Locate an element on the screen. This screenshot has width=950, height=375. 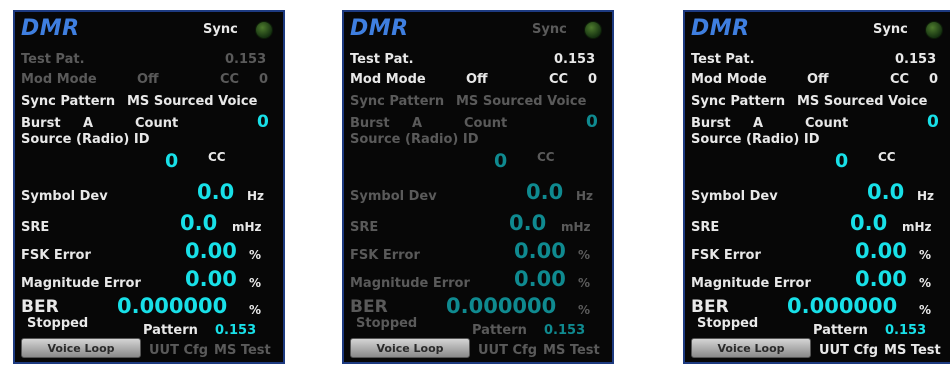
sre-unit: mHz is located at coordinates (917, 227).